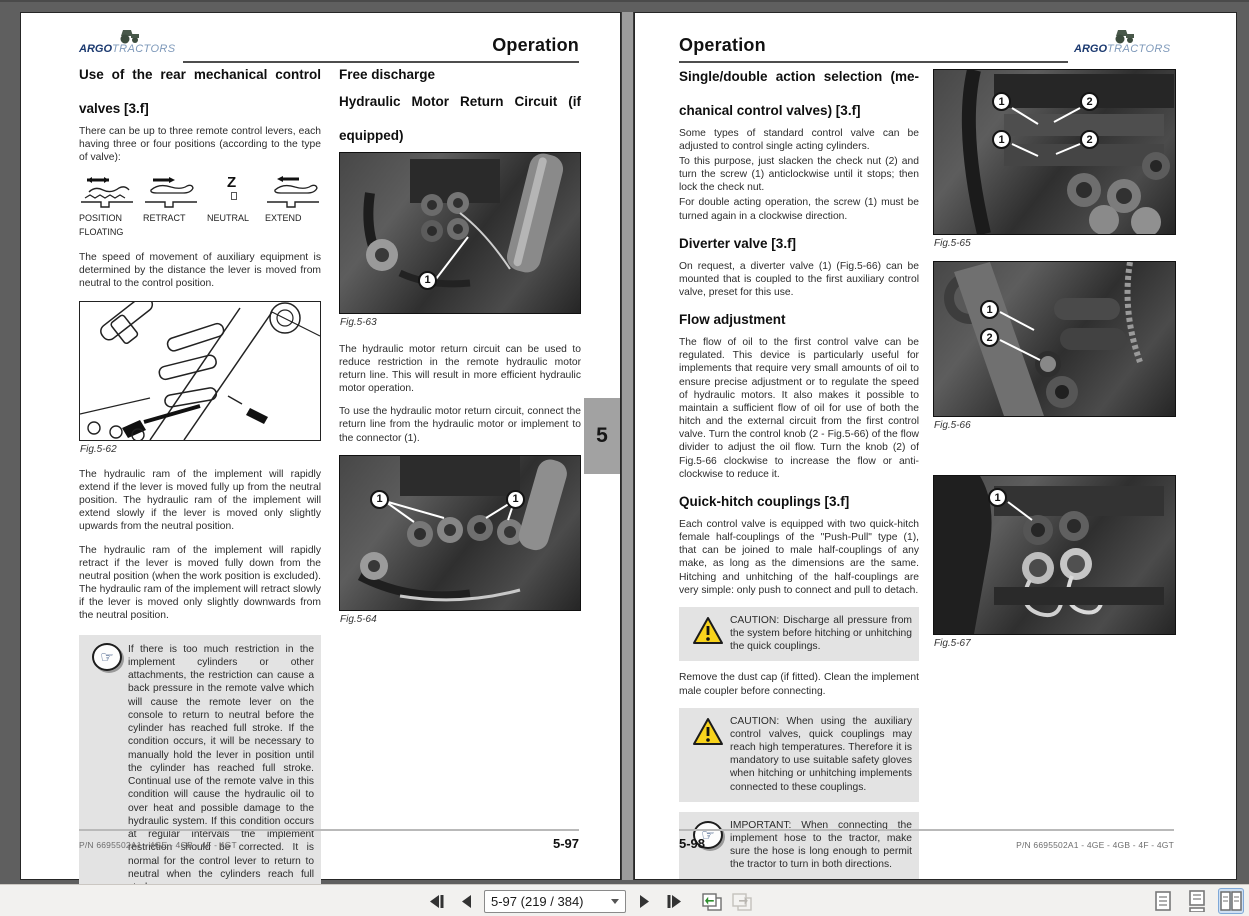 This screenshot has height=916, width=1249. I want to click on first-page-button, so click(436, 901).